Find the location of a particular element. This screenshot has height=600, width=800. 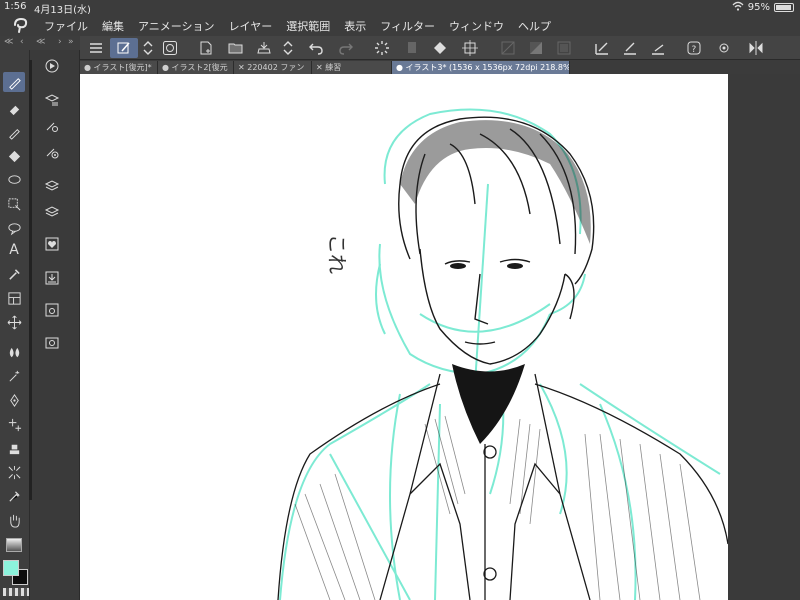

left-panel-header: ≪ ‹ ≪ › » is located at coordinates (40, 43).